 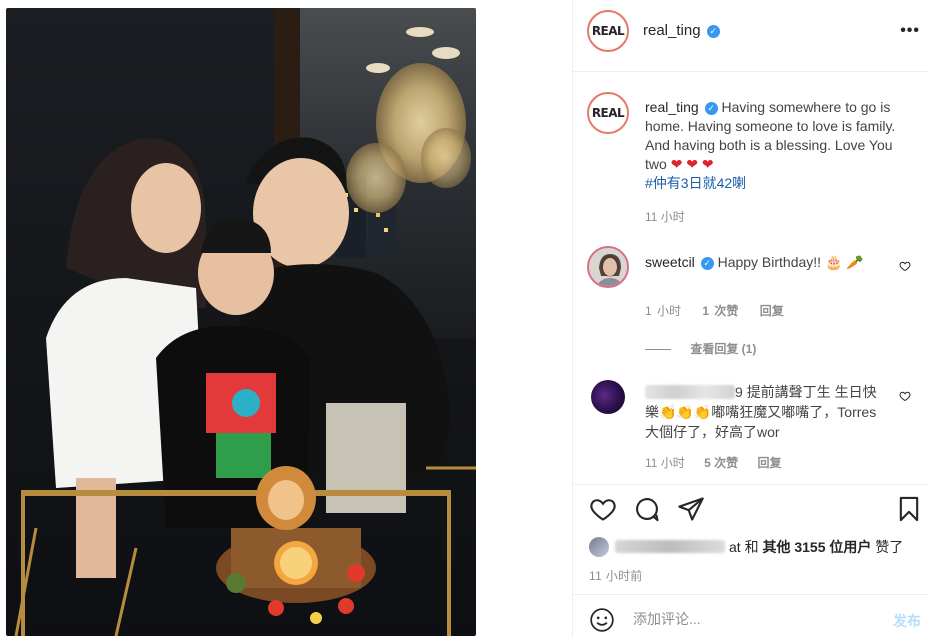 I want to click on caption-author-avatar: REAL, so click(x=608, y=113).